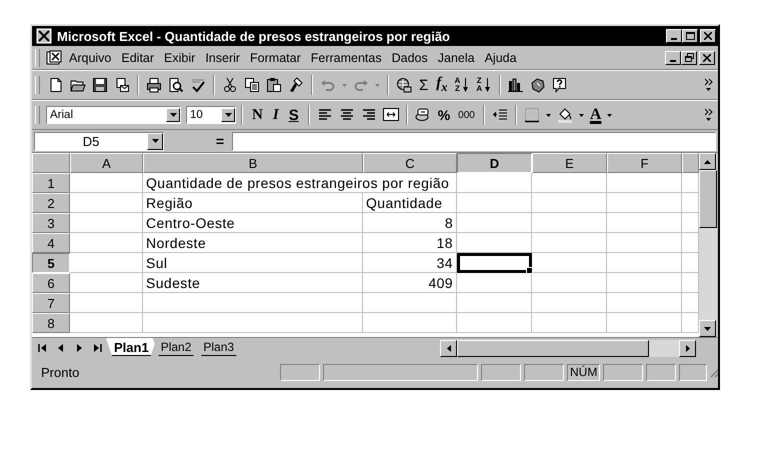  Describe the element at coordinates (51, 203) in the screenshot. I see `row-header: 2` at that location.